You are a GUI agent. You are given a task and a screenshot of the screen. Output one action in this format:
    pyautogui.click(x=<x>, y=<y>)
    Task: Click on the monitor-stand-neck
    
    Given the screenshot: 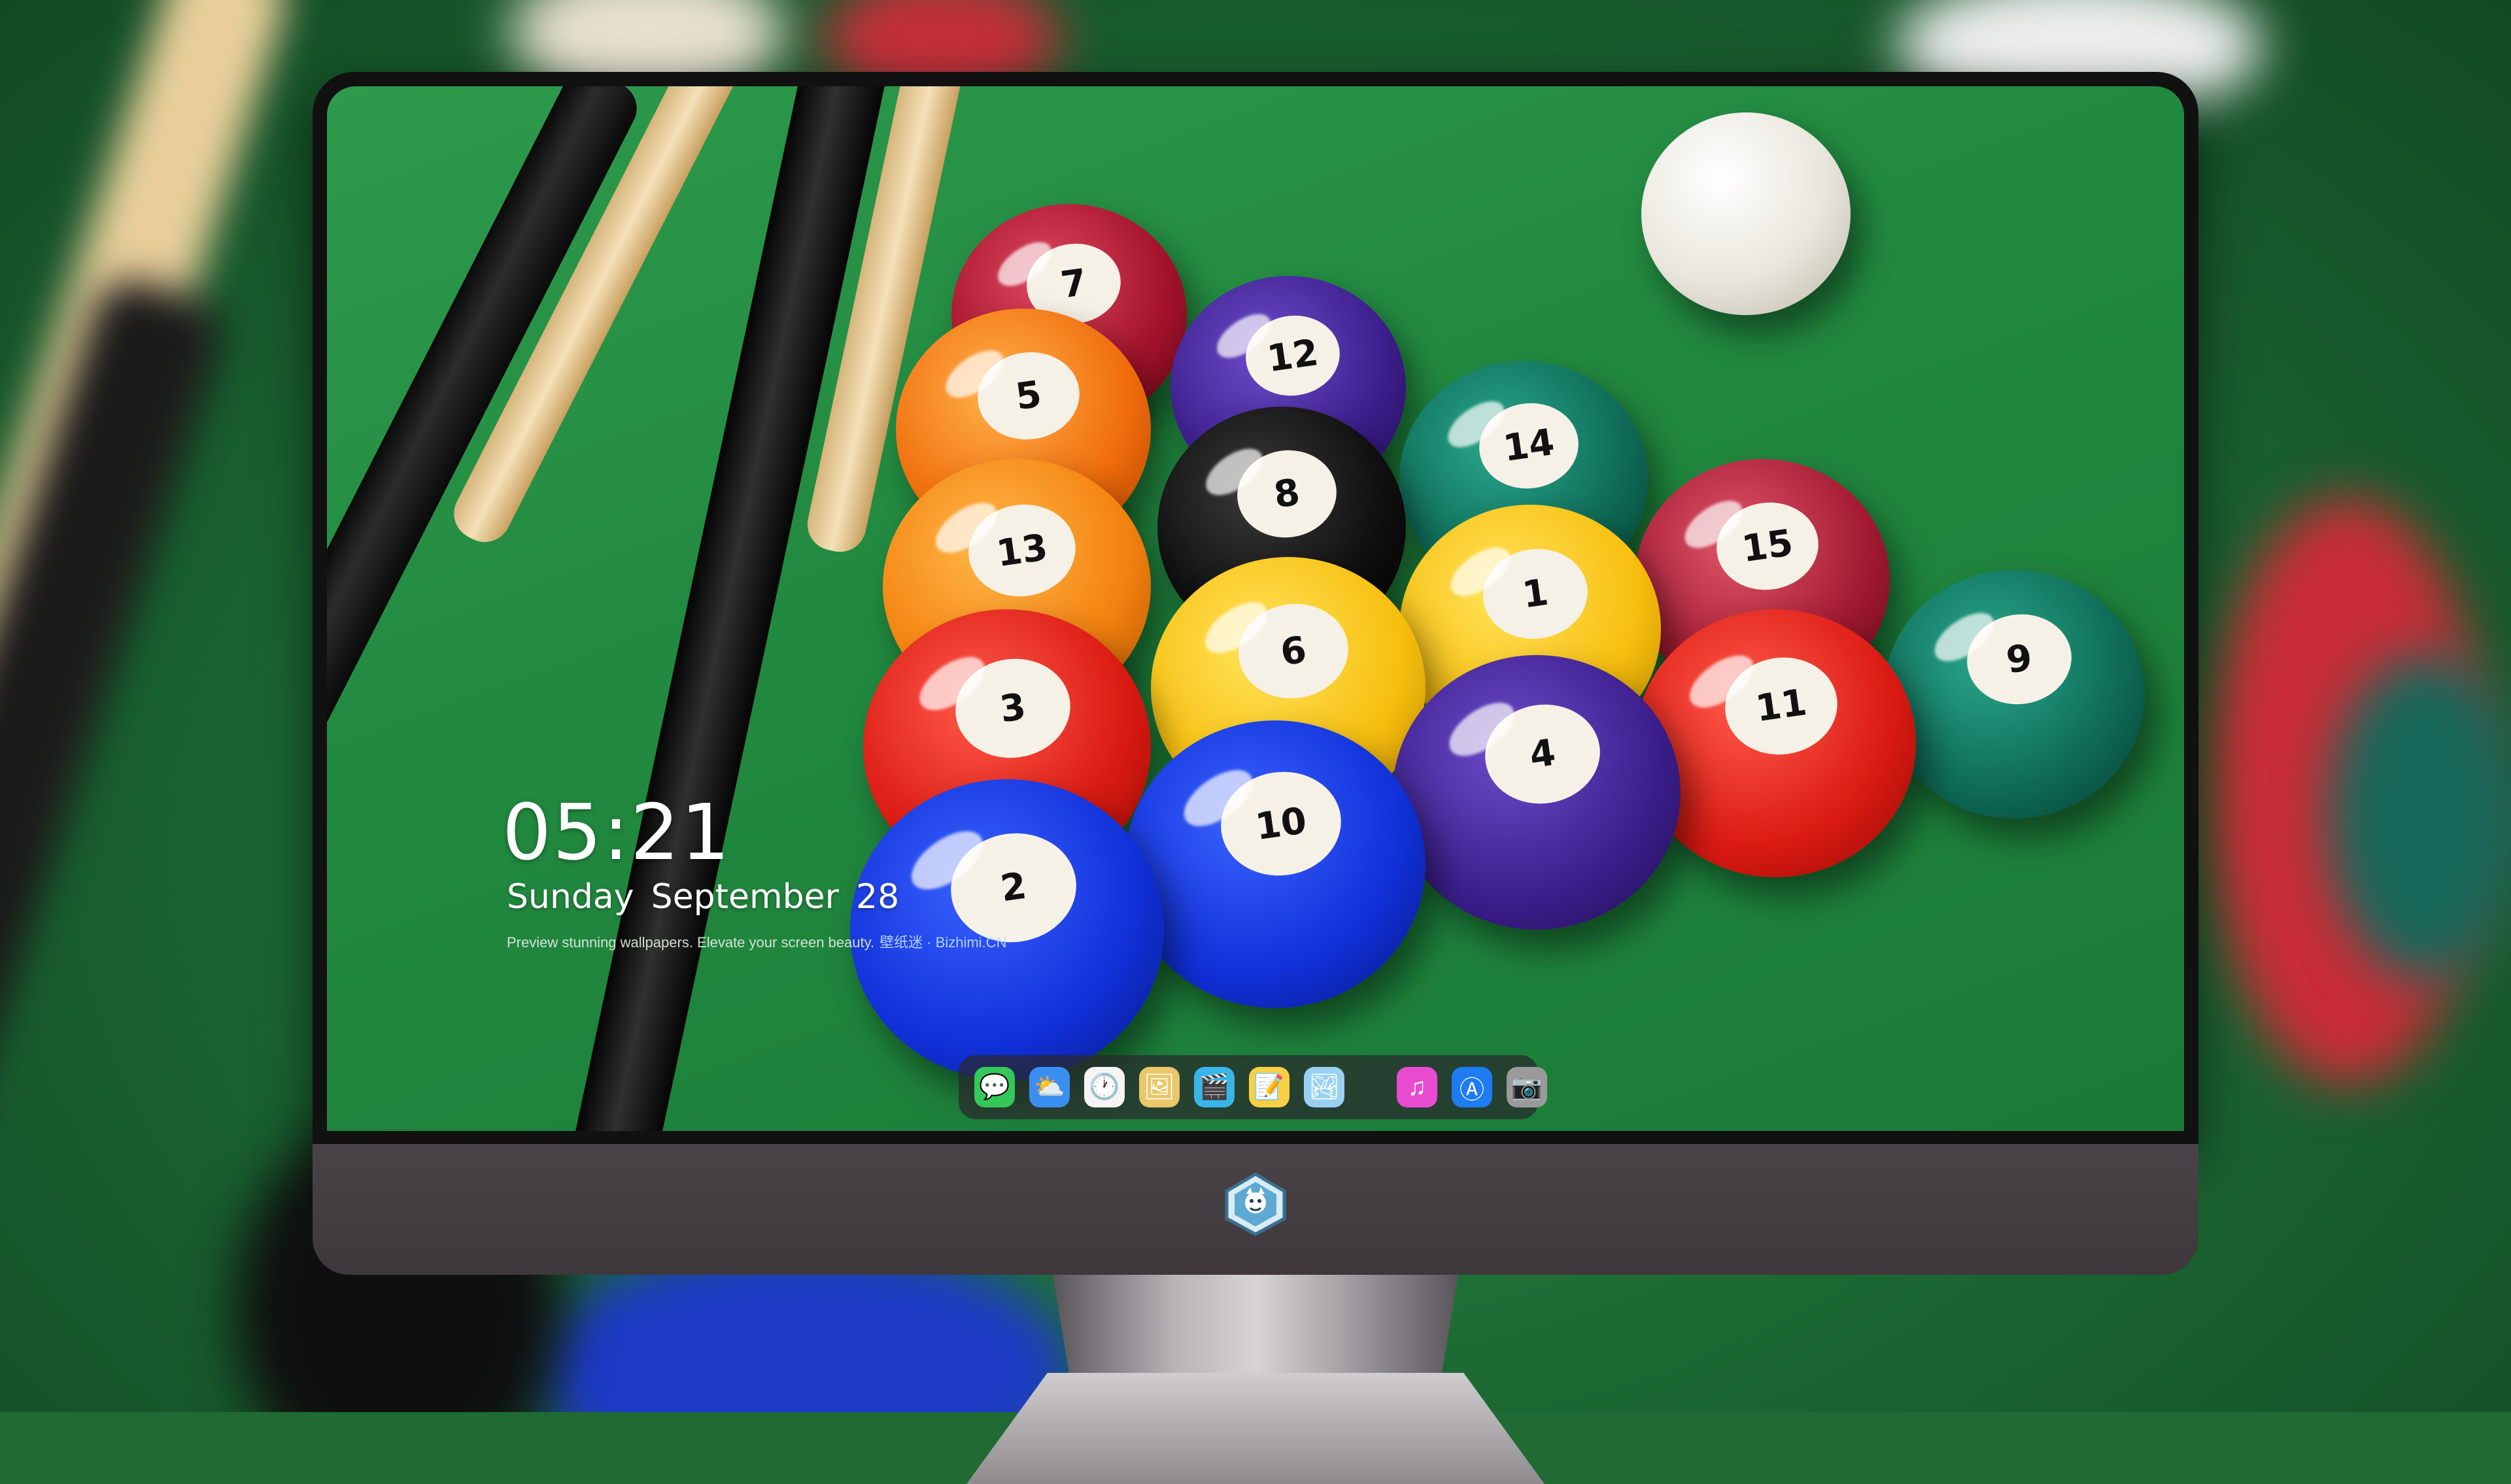 What is the action you would take?
    pyautogui.click(x=1255, y=1324)
    